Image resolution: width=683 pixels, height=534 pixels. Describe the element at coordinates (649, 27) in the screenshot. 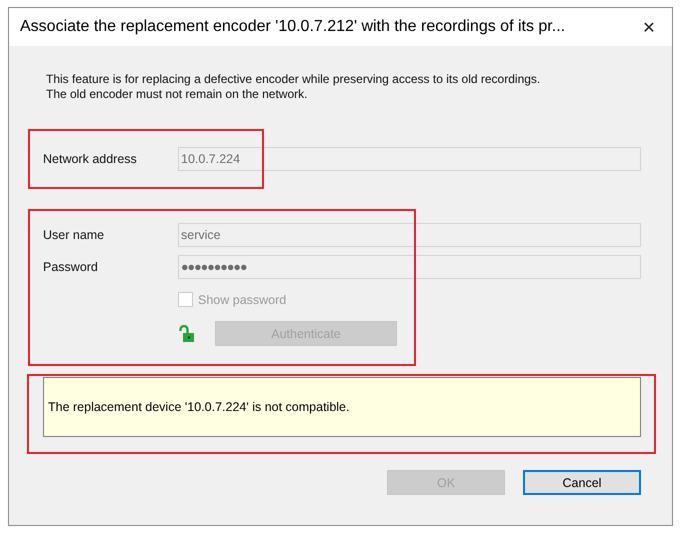

I see `close-button: ✕` at that location.